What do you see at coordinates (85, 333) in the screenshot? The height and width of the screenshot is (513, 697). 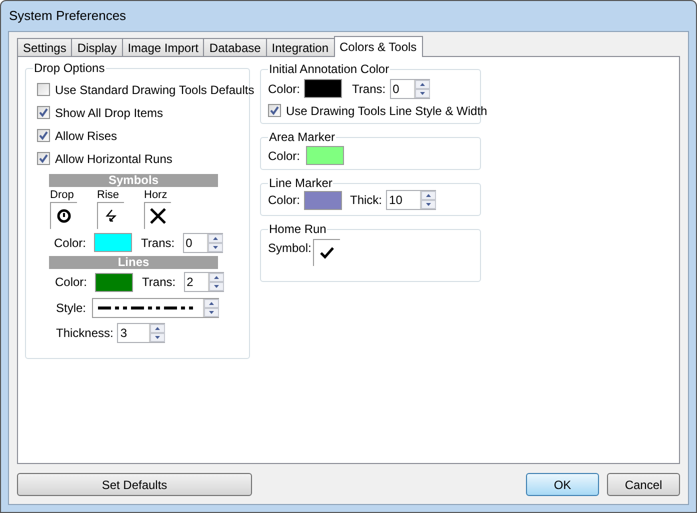 I see `field-label: Thickness:` at bounding box center [85, 333].